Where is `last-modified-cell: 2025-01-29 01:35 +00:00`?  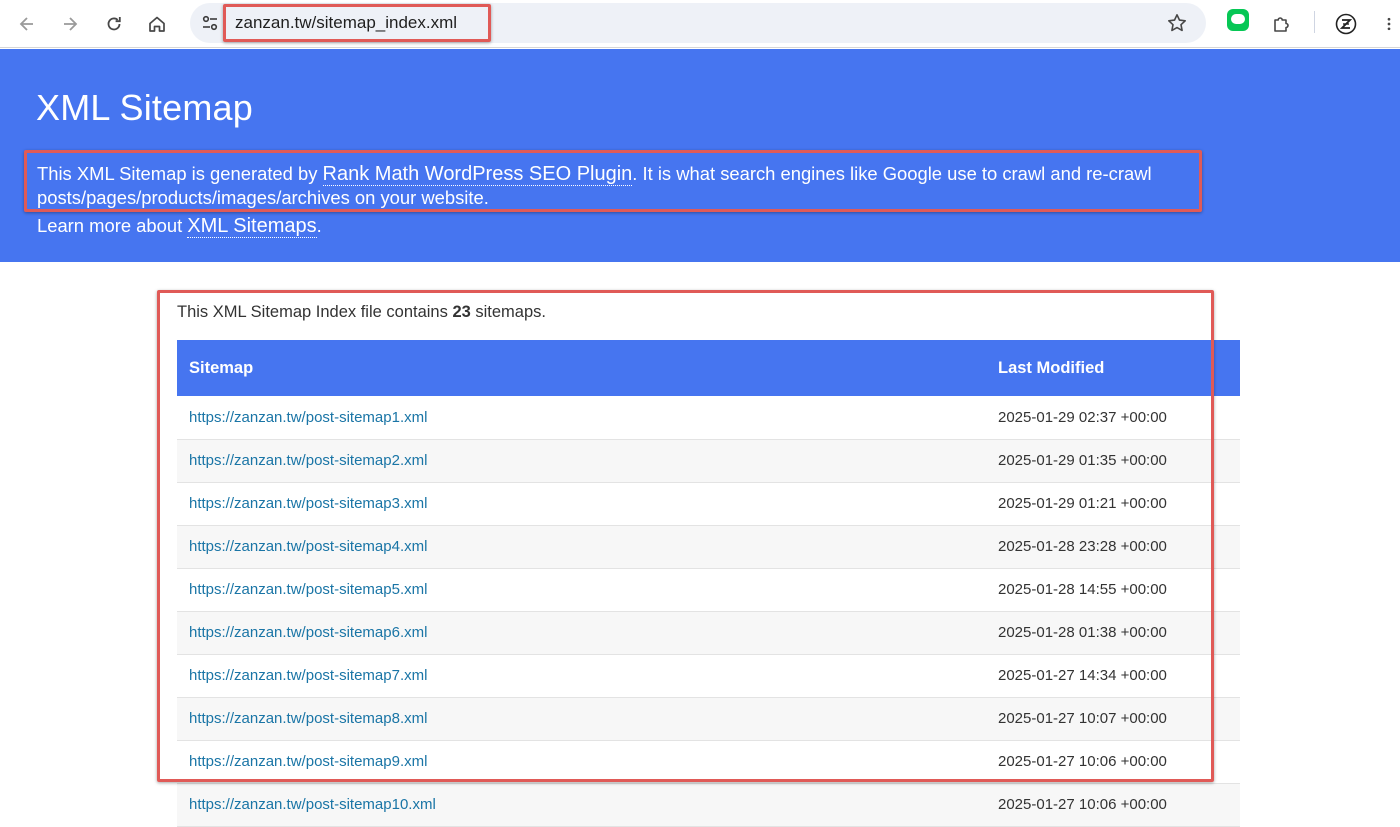
last-modified-cell: 2025-01-29 01:35 +00:00 is located at coordinates (1113, 461).